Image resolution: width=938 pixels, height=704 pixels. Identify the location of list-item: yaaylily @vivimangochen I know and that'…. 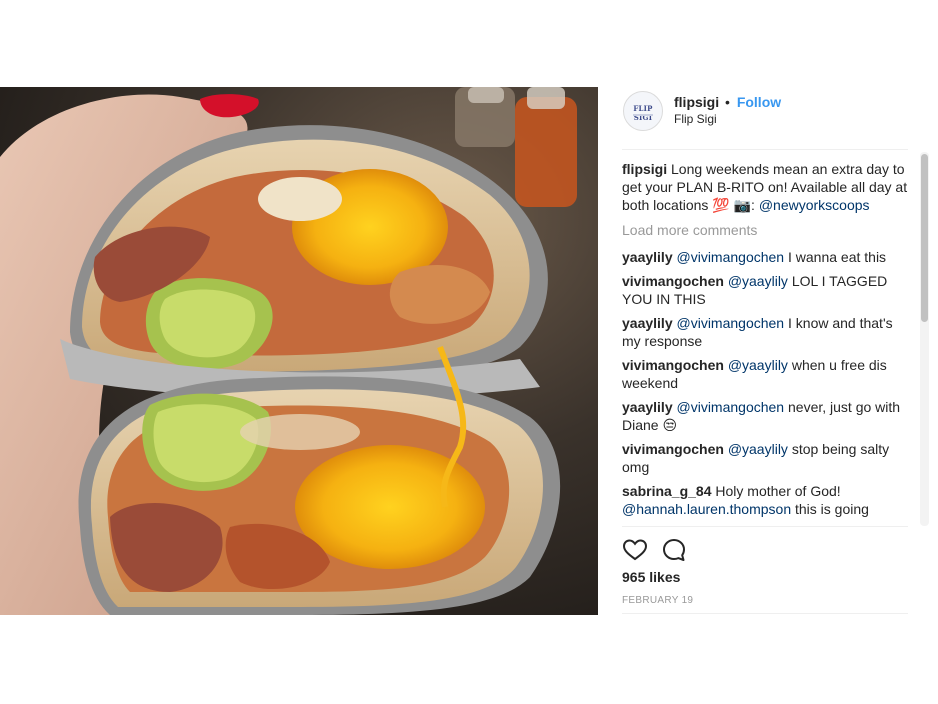
(767, 332).